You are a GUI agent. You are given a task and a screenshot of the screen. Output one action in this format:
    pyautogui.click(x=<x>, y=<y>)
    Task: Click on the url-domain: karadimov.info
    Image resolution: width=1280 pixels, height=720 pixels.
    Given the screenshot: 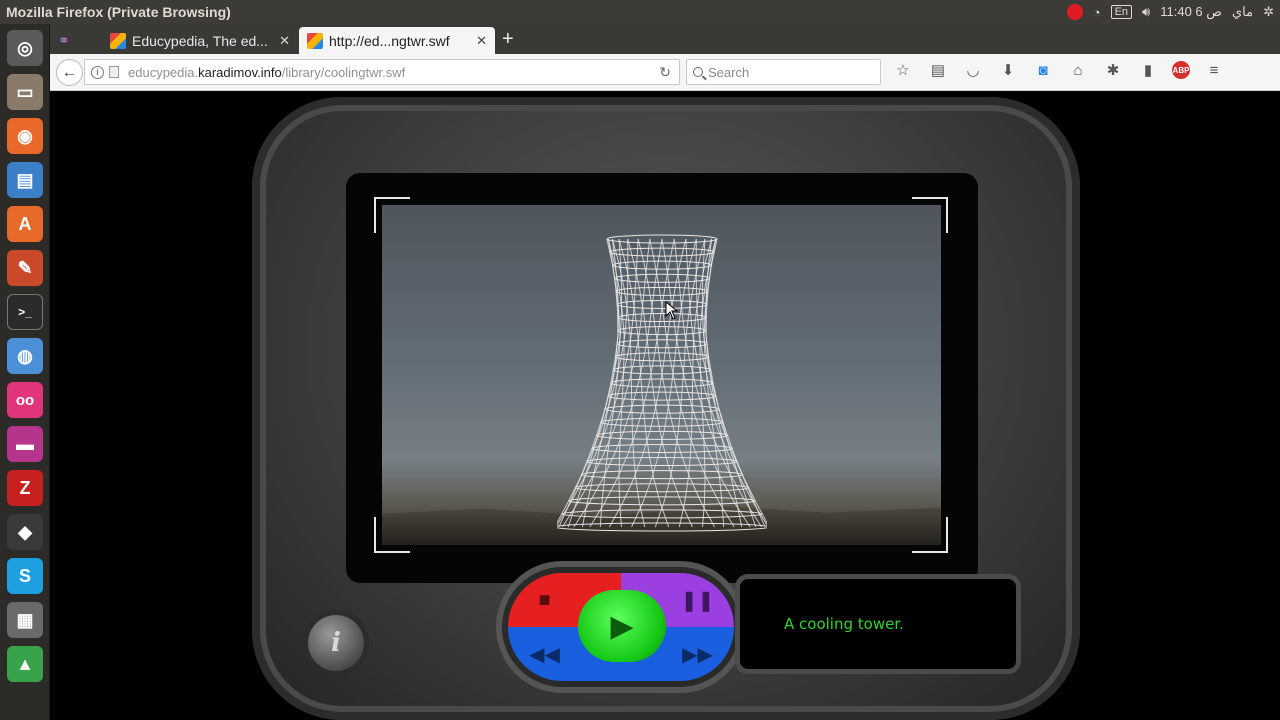 What is the action you would take?
    pyautogui.click(x=240, y=72)
    